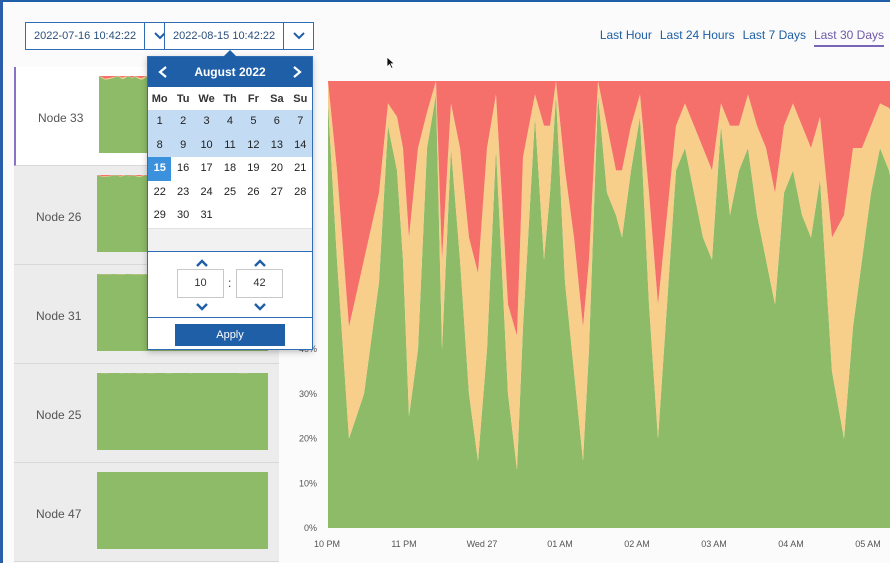 The image size is (890, 563). What do you see at coordinates (791, 544) in the screenshot?
I see `x-tick-label: 04 AM` at bounding box center [791, 544].